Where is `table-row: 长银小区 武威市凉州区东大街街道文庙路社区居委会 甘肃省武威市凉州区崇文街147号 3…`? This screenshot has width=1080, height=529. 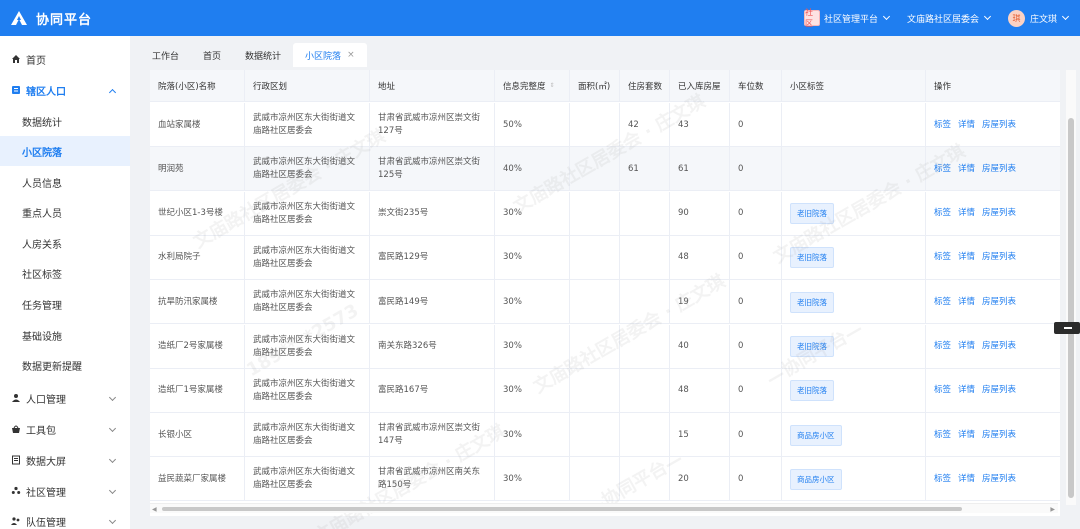 table-row: 长银小区 武威市凉州区东大街街道文庙路社区居委会 甘肃省武威市凉州区崇文街147号 3… is located at coordinates (605, 435).